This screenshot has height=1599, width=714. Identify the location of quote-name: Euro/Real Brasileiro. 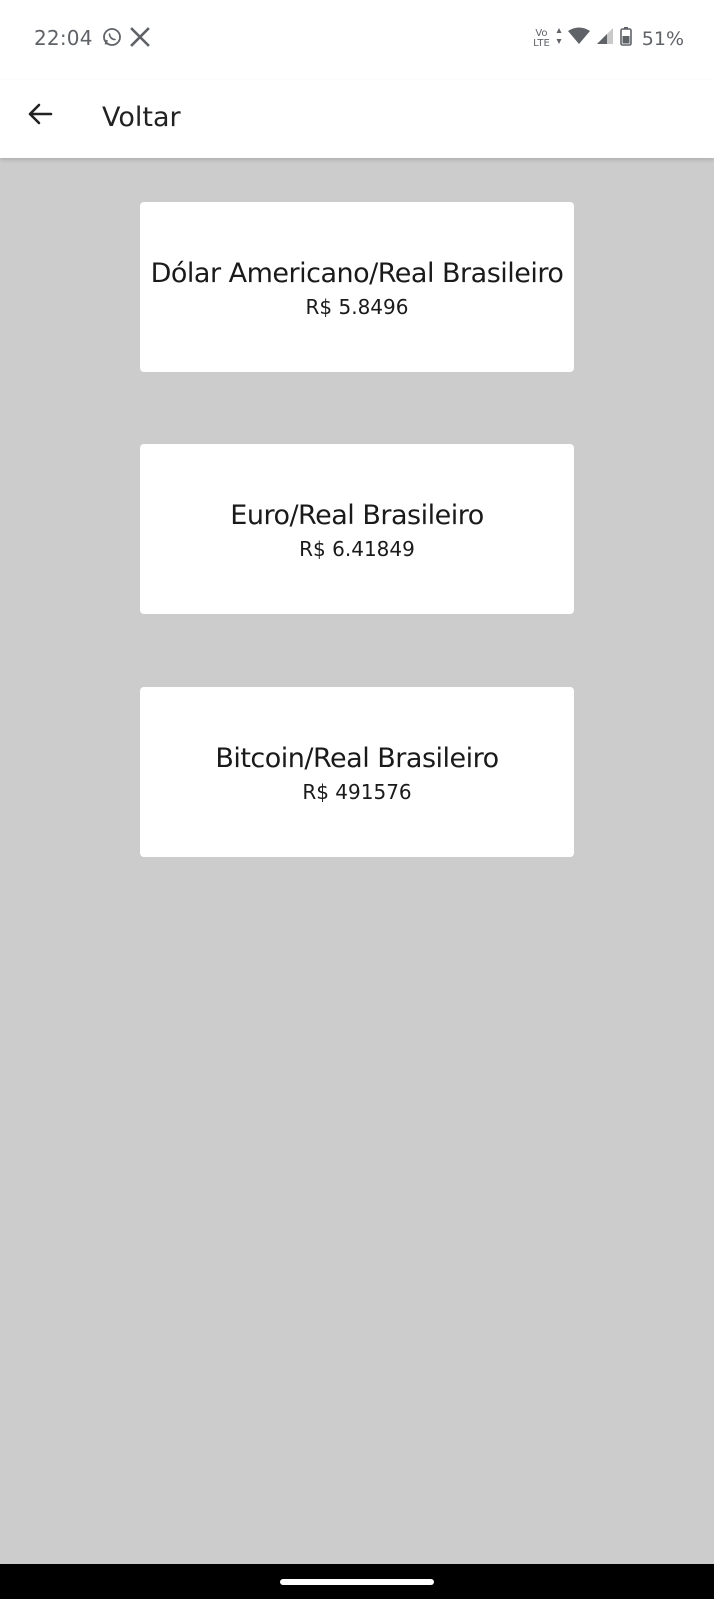
(357, 515).